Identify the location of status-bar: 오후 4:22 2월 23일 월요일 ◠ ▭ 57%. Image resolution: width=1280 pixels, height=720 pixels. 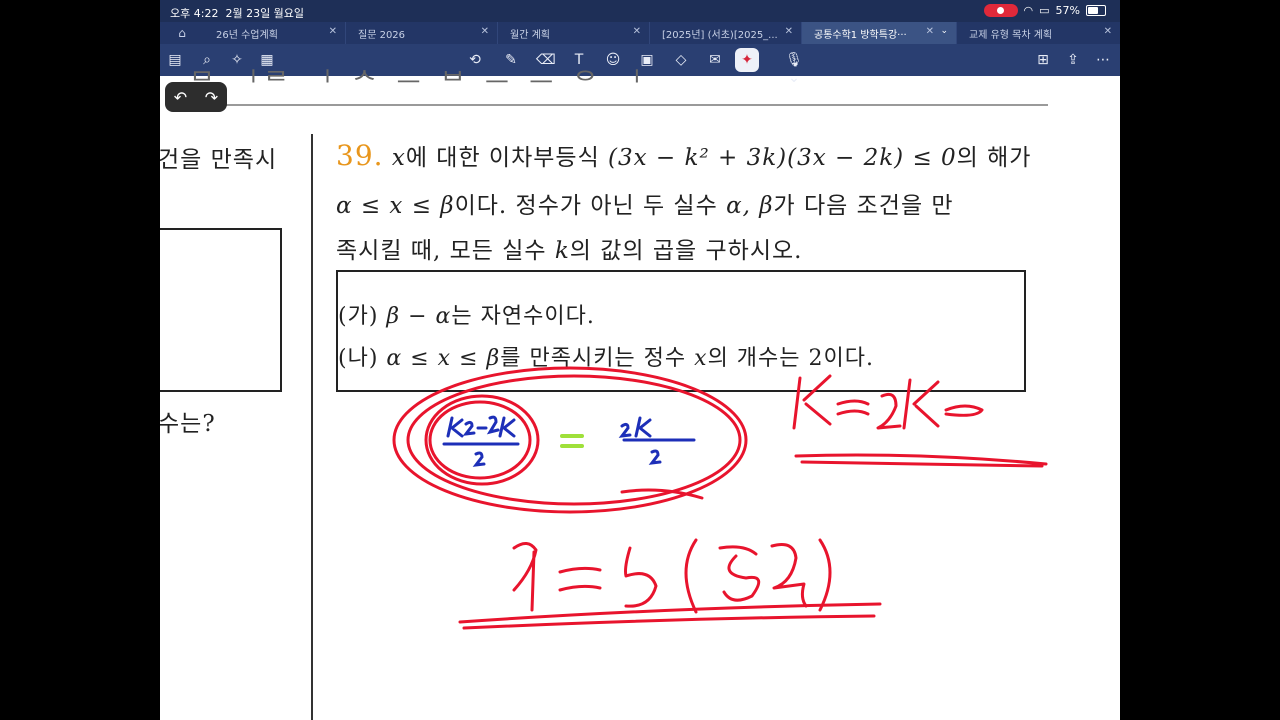
(640, 11).